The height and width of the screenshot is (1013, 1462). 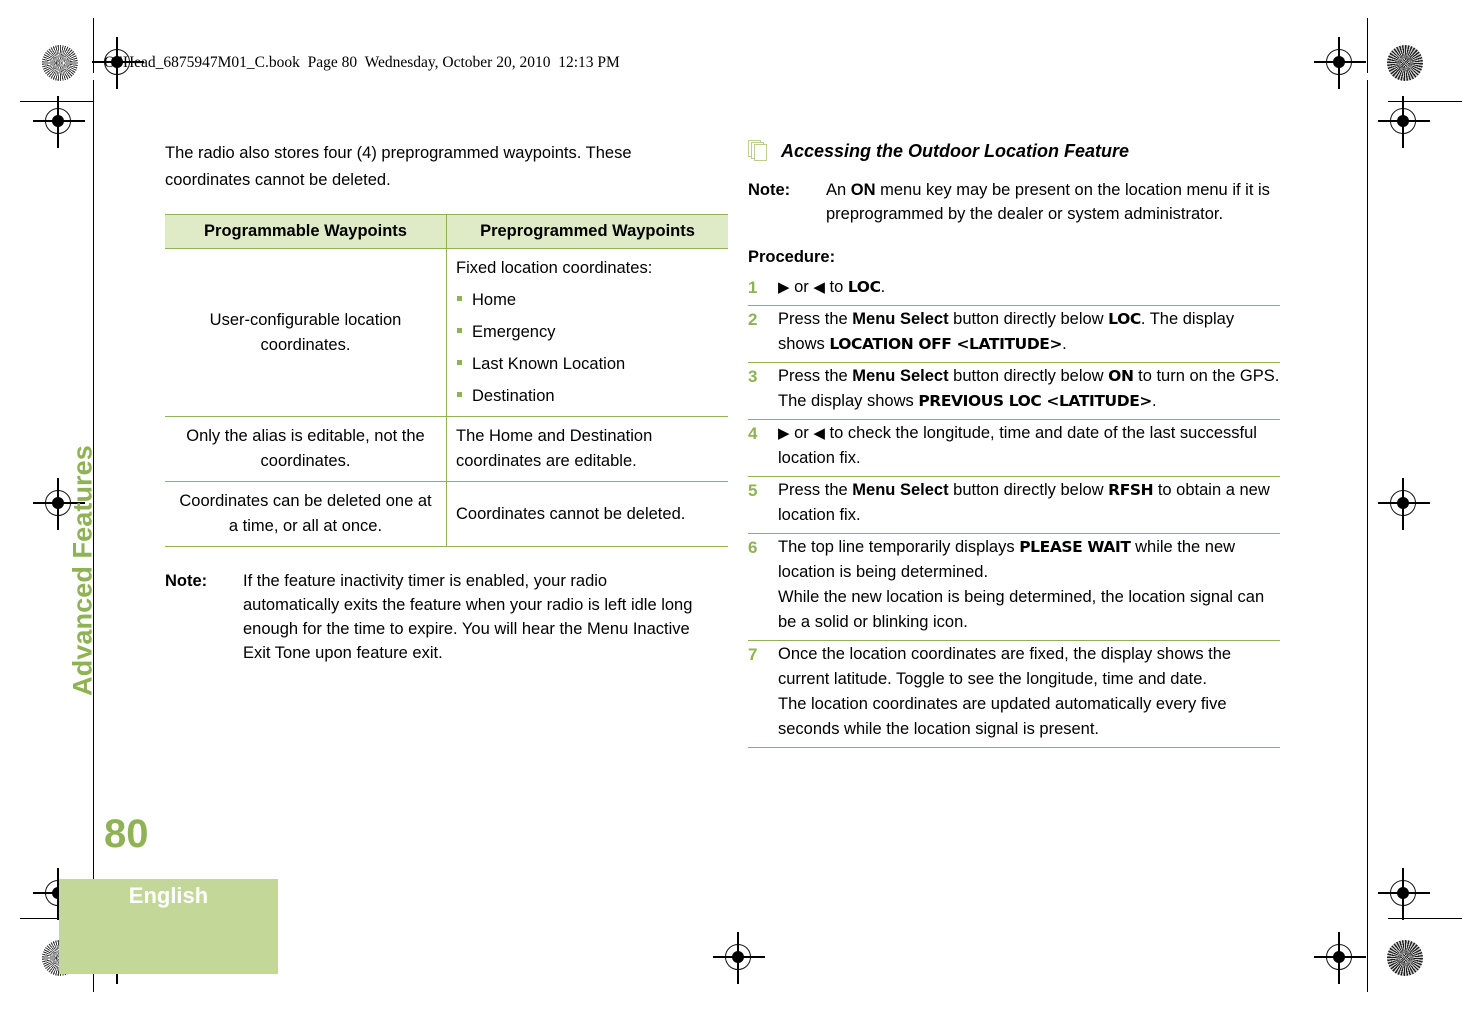 What do you see at coordinates (1340, 958) in the screenshot?
I see `registration-target-bottom-right` at bounding box center [1340, 958].